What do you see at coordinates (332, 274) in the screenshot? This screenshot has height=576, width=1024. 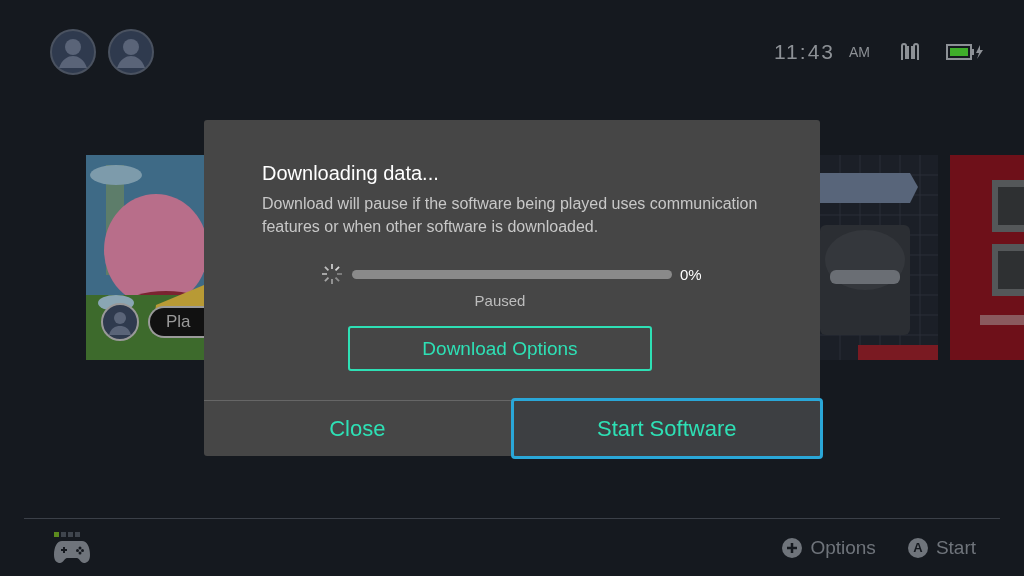 I see `loading-spinner-icon` at bounding box center [332, 274].